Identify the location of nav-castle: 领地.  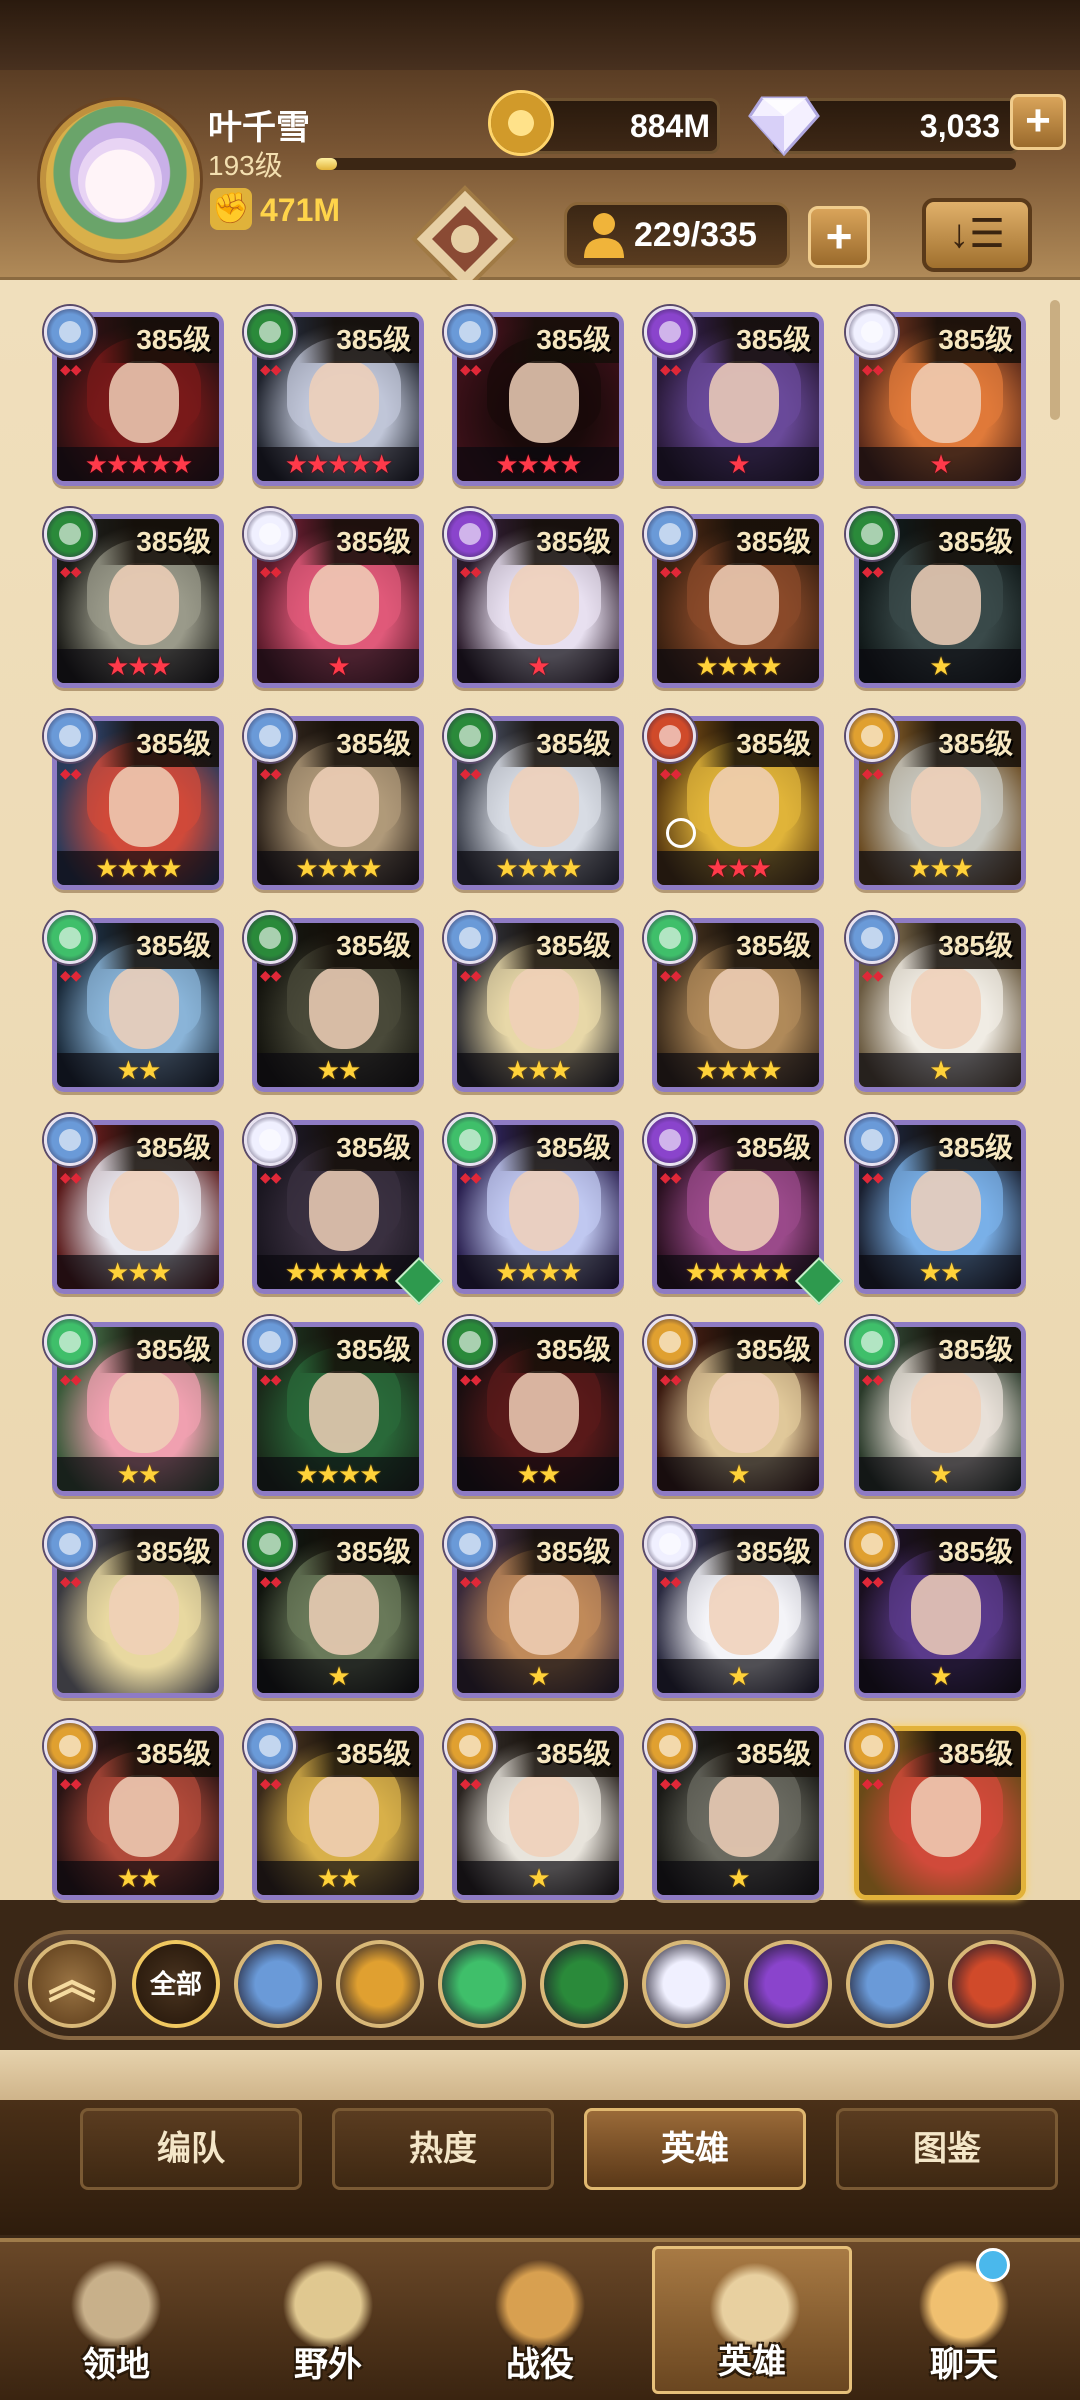
(116, 2320).